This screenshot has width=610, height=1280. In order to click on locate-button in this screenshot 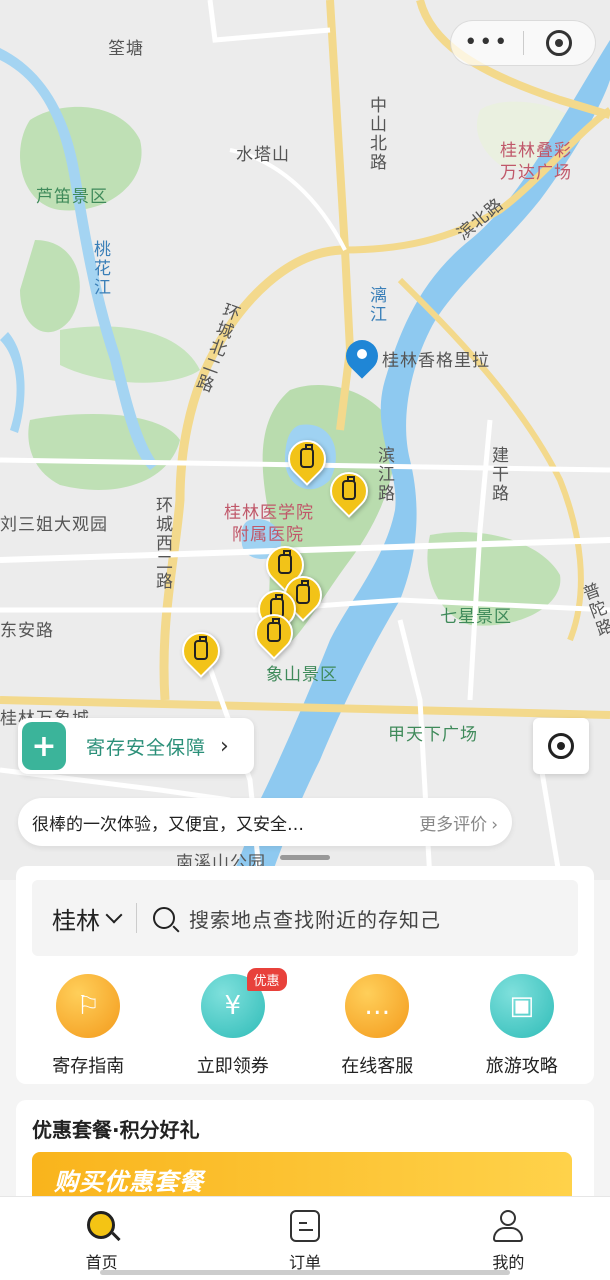, I will do `click(561, 746)`.